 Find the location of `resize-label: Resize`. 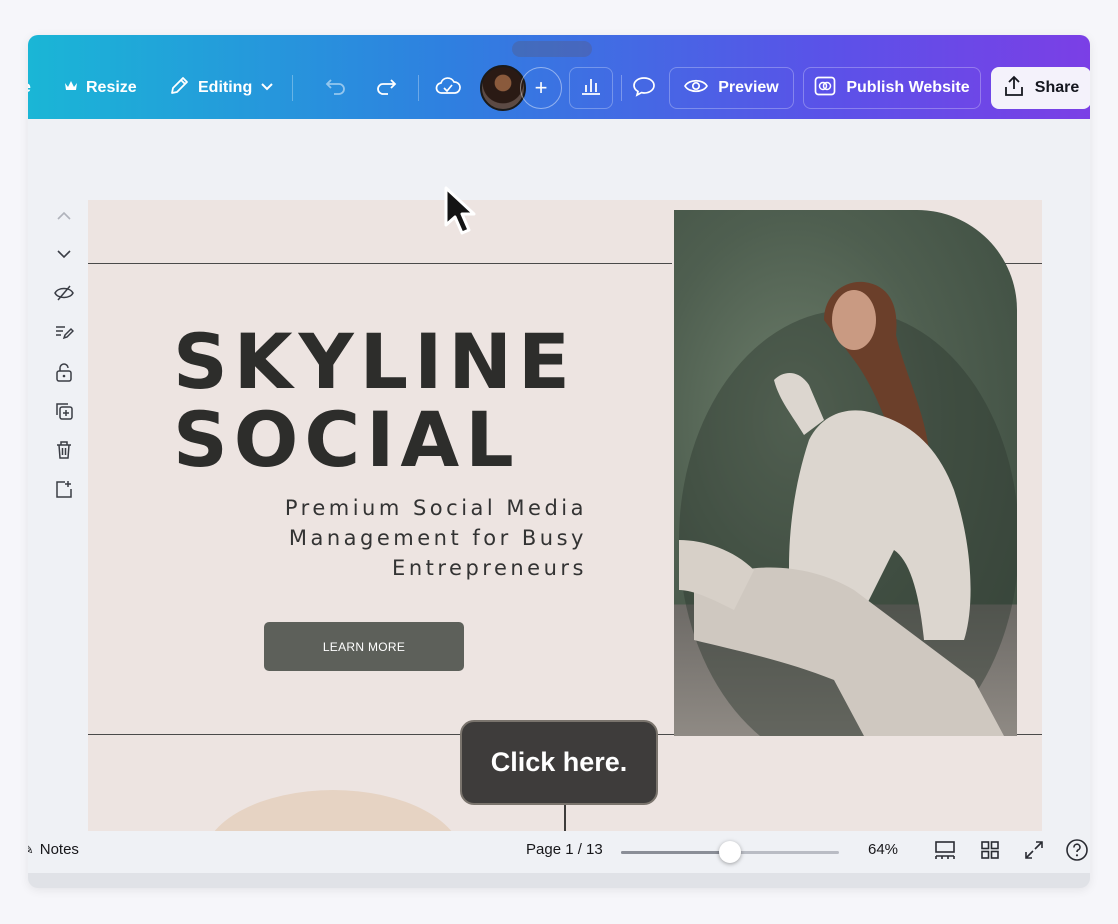

resize-label: Resize is located at coordinates (111, 87).